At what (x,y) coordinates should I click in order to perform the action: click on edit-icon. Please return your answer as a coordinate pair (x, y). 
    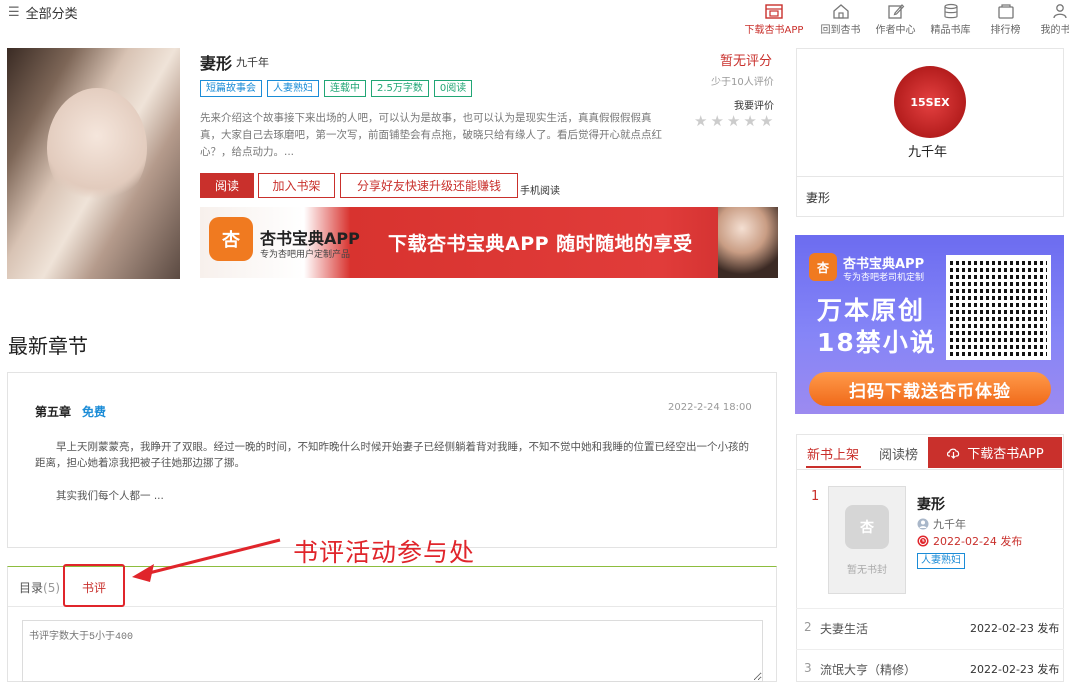
    Looking at the image, I should click on (895, 11).